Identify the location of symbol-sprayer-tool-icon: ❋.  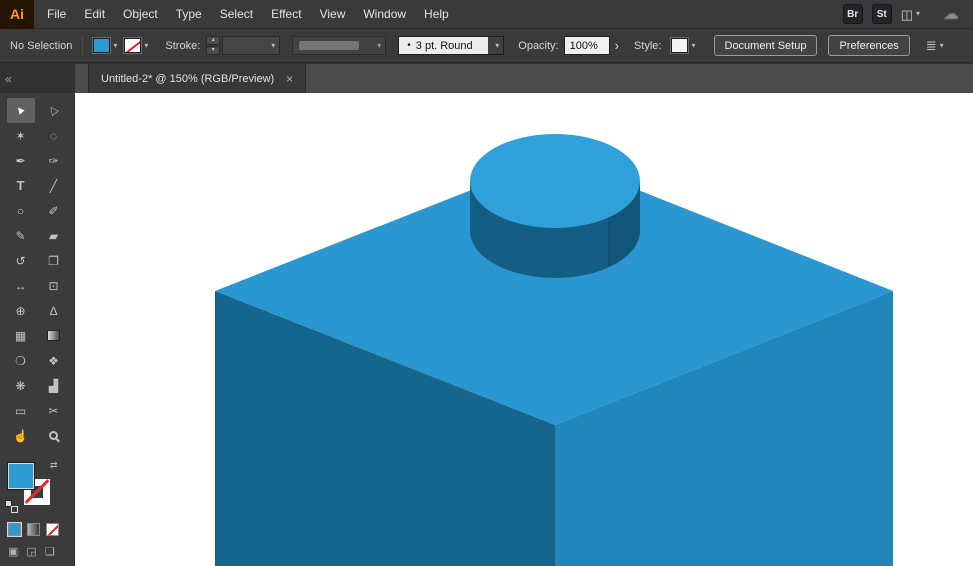
(20, 385).